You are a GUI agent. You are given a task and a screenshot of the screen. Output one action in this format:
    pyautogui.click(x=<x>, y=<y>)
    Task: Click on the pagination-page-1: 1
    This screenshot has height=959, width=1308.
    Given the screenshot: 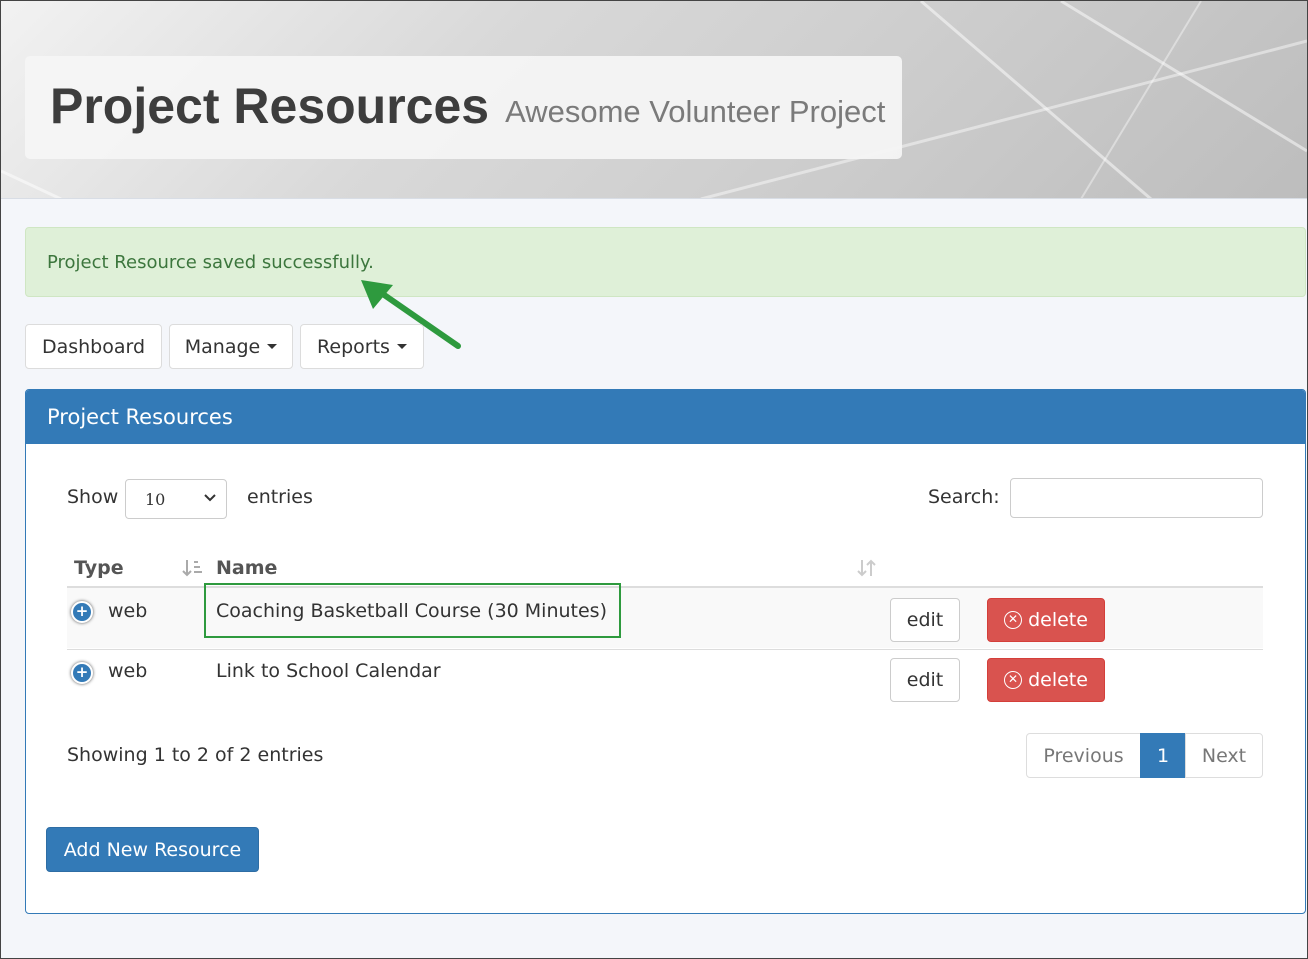 What is the action you would take?
    pyautogui.click(x=1163, y=755)
    